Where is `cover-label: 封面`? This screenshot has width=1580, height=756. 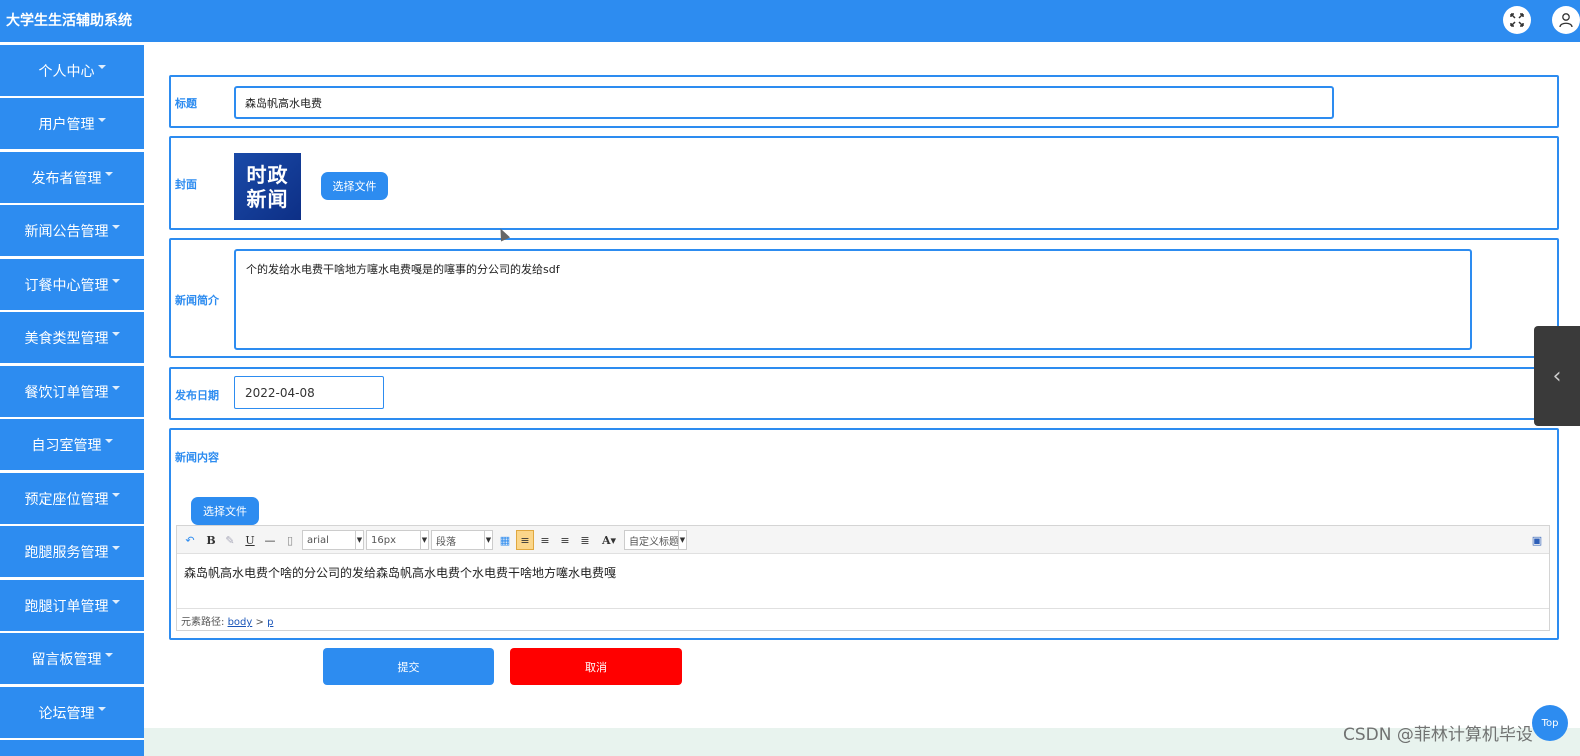
cover-label: 封面 is located at coordinates (186, 184).